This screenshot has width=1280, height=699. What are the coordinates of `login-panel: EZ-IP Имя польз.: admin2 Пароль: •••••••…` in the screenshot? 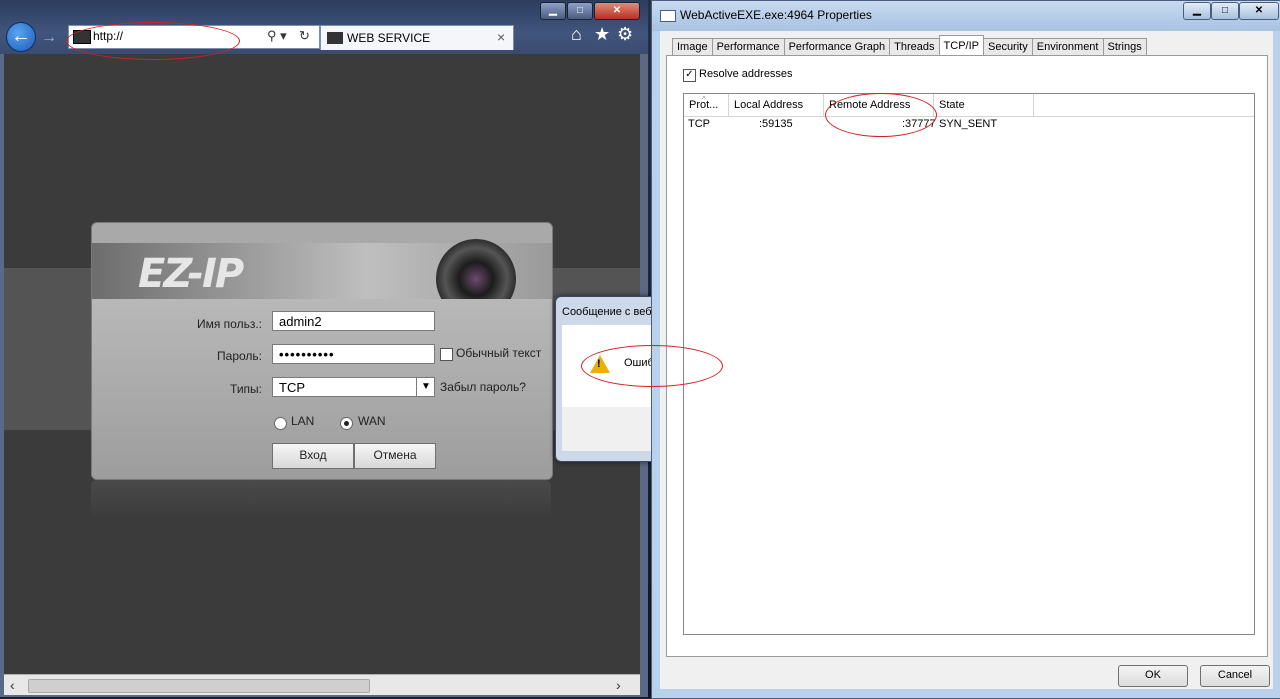 It's located at (322, 351).